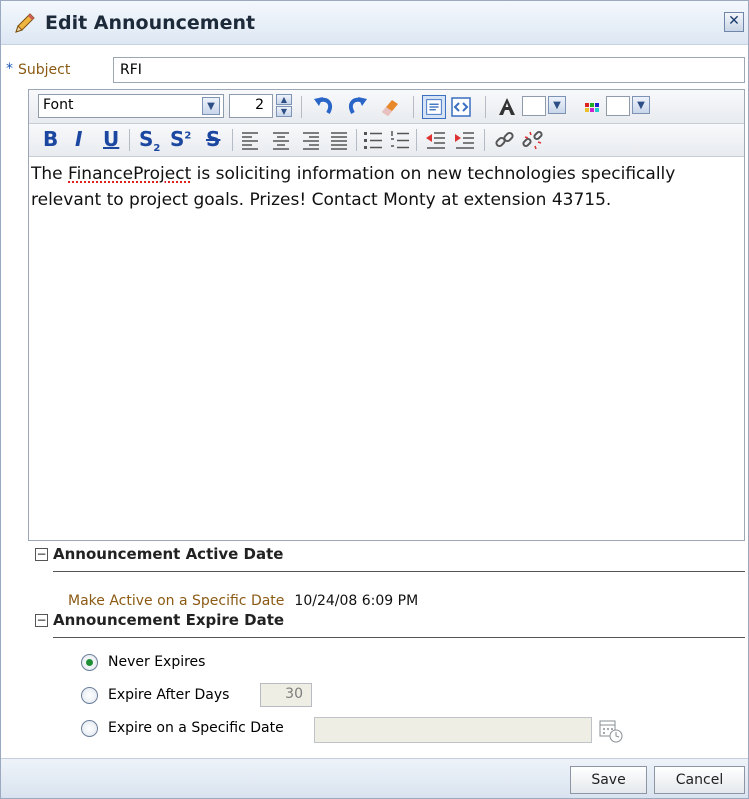 The image size is (749, 799). I want to click on font-size-value: 2, so click(259, 105).